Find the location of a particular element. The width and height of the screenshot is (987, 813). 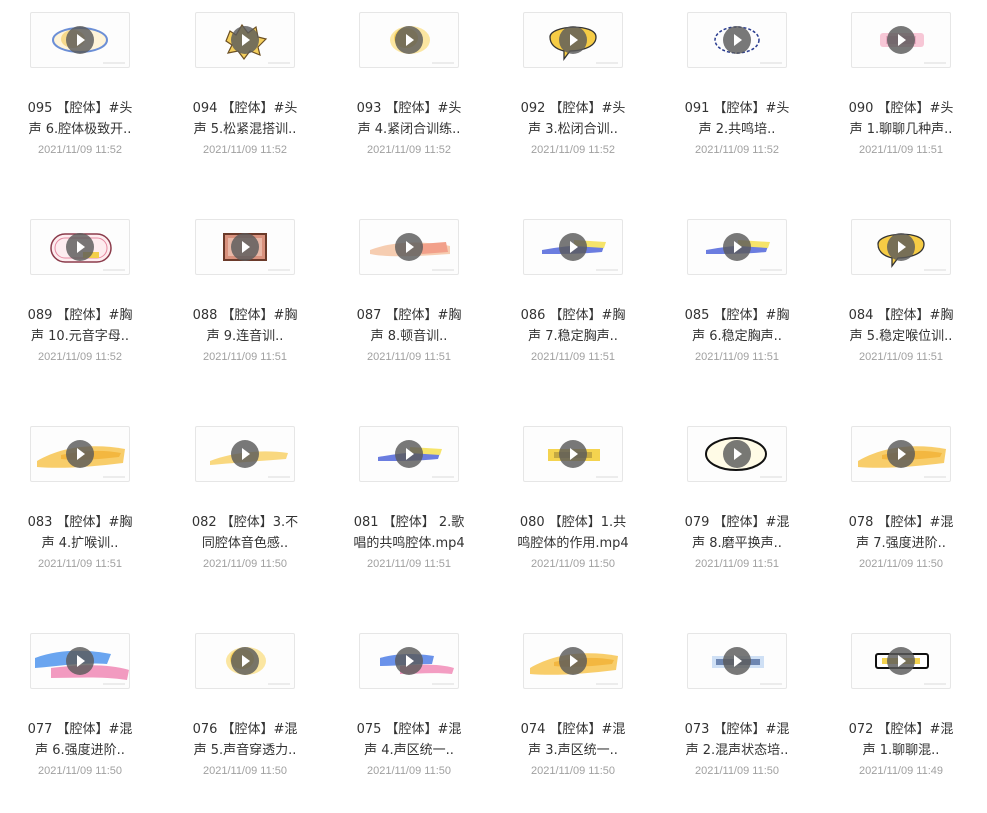

file-tile: 075 【腔体】#混声 4.声区统一.. 2021/11/09 11:50 is located at coordinates (409, 723).